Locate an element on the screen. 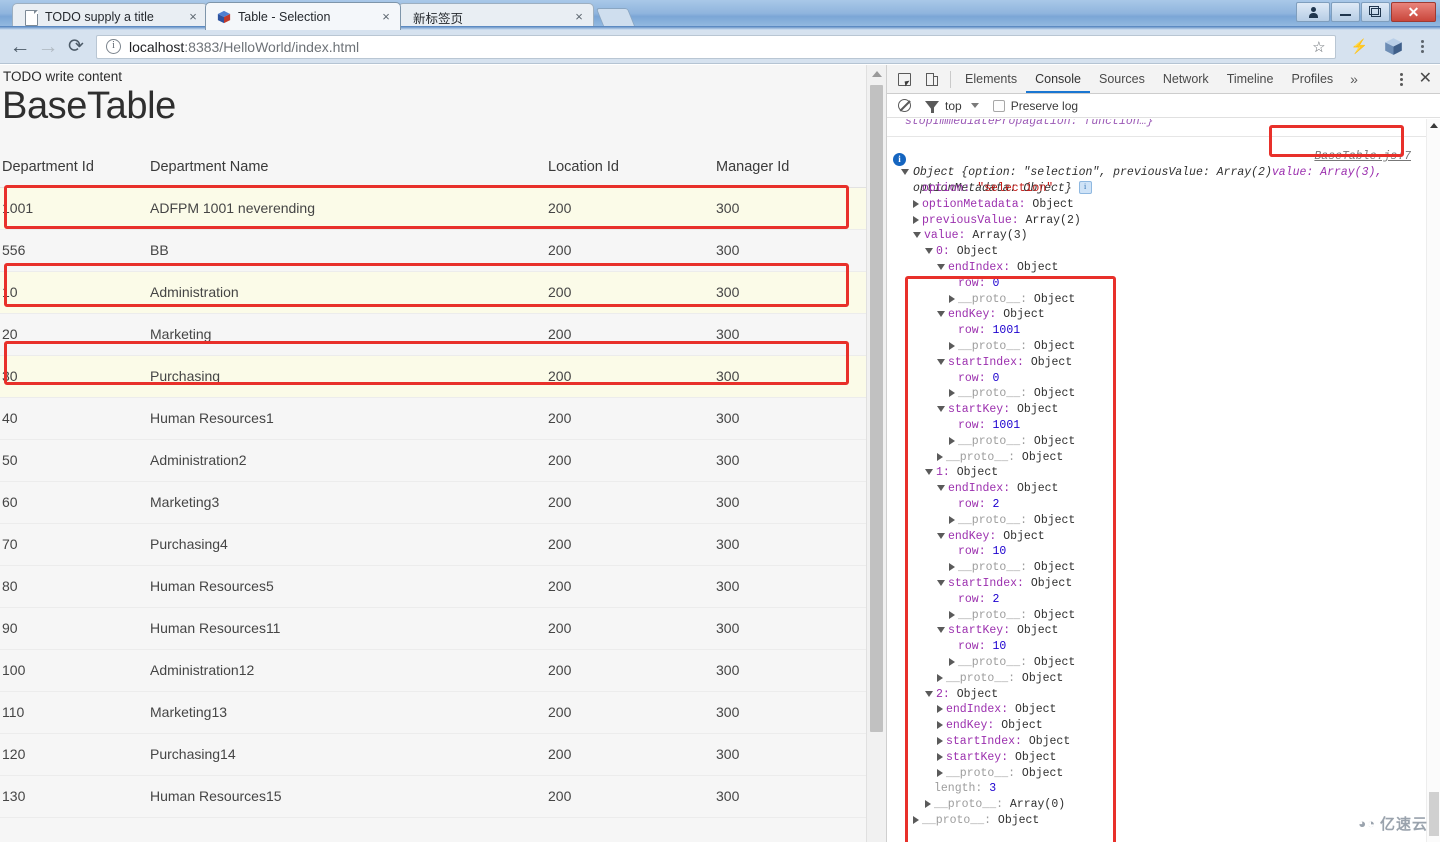  console-tree-node: 2: Object is located at coordinates (961, 695).